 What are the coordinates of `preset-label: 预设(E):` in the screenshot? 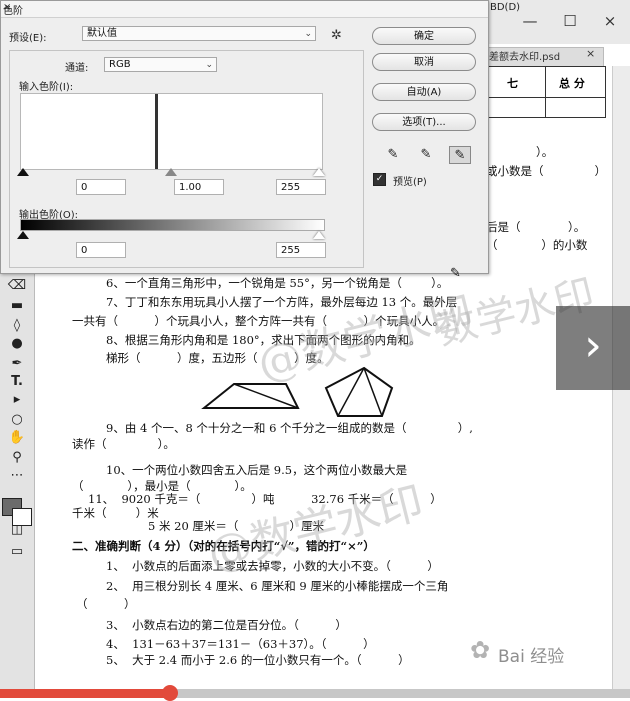 It's located at (28, 38).